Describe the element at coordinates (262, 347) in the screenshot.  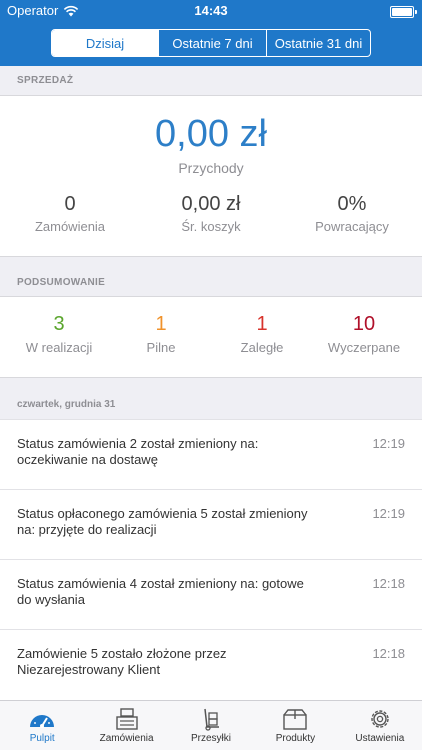
I see `summary-label: Zaległe` at that location.